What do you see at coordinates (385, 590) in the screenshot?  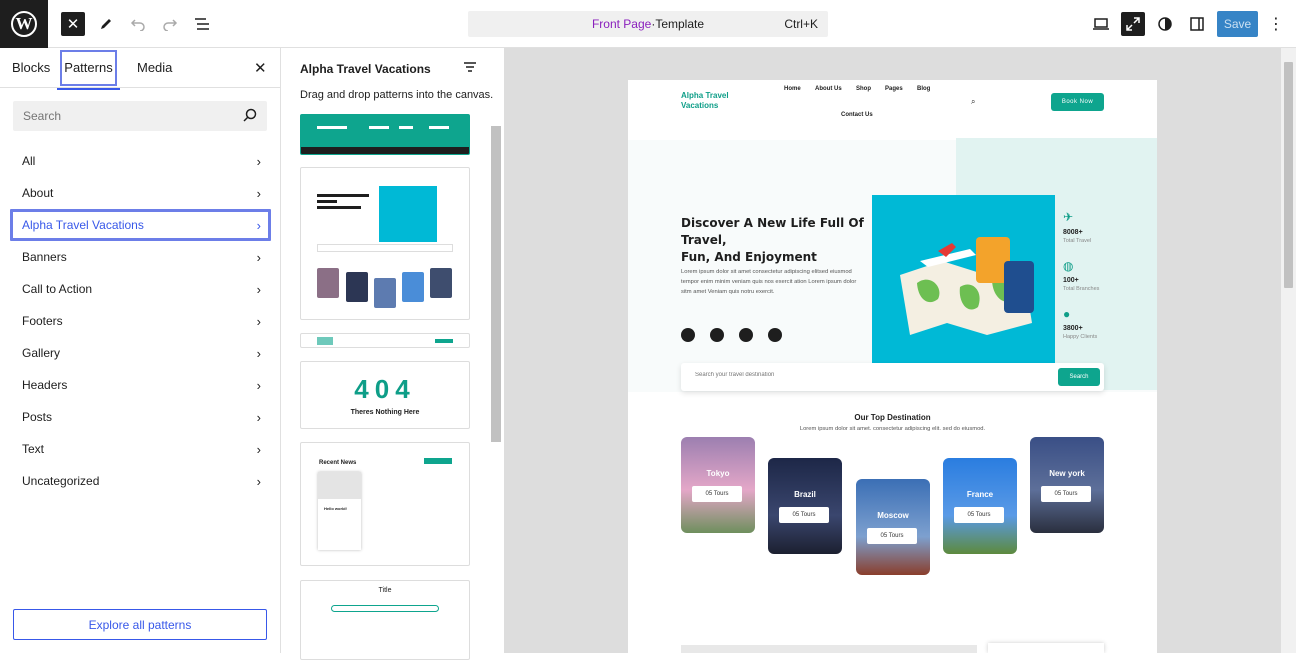 I see `title-label: Title` at bounding box center [385, 590].